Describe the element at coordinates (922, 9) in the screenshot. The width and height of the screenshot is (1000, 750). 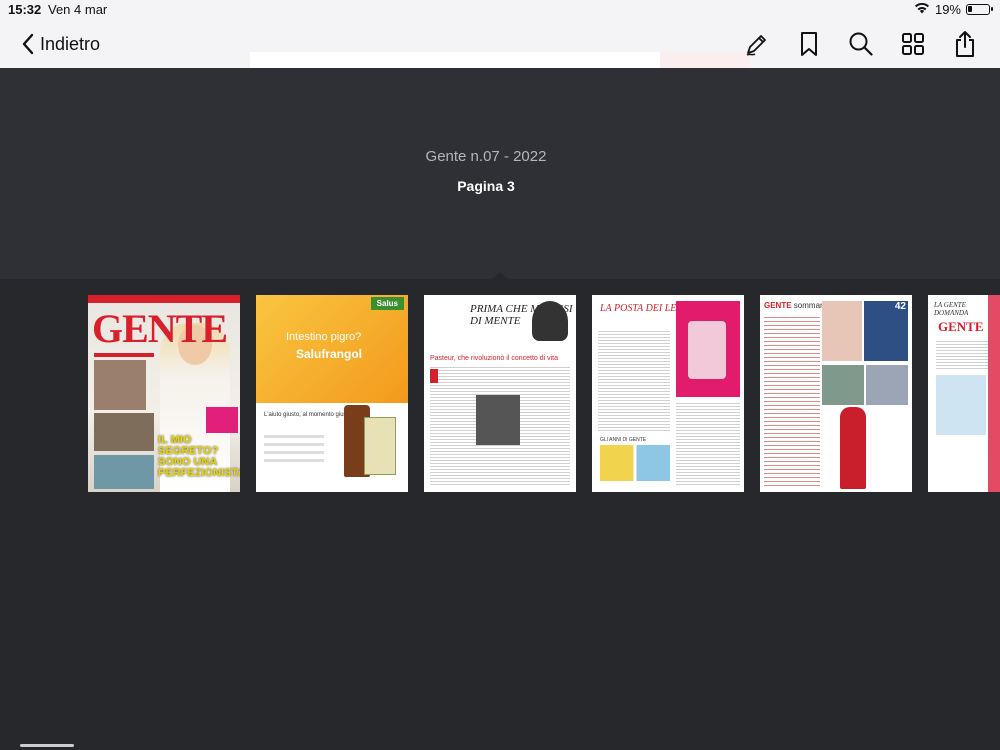
I see `wifi-icon` at that location.